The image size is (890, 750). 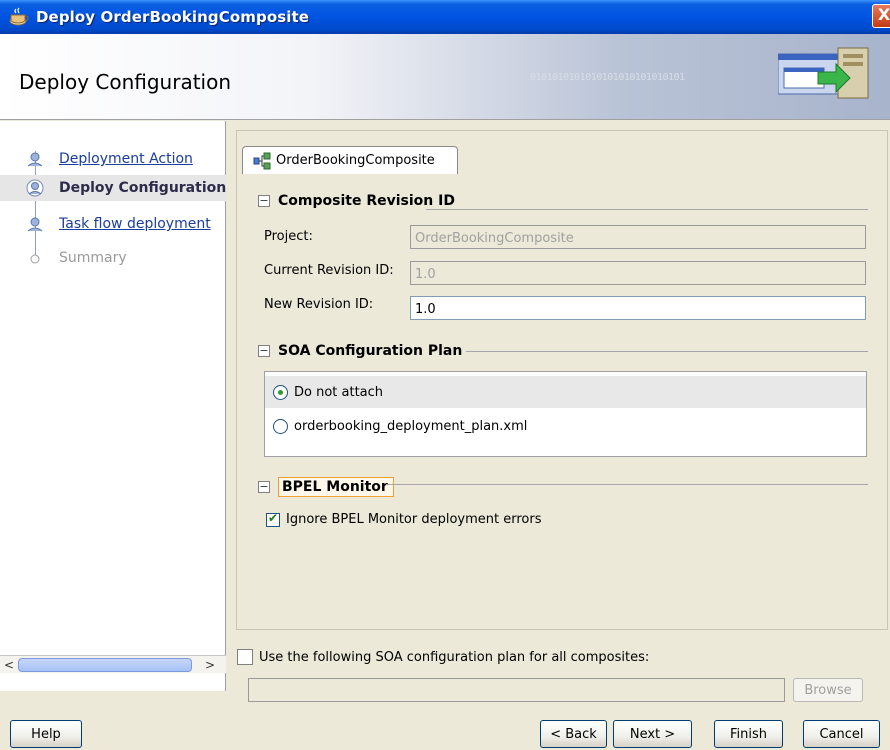 I want to click on help-button: Help, so click(x=46, y=734).